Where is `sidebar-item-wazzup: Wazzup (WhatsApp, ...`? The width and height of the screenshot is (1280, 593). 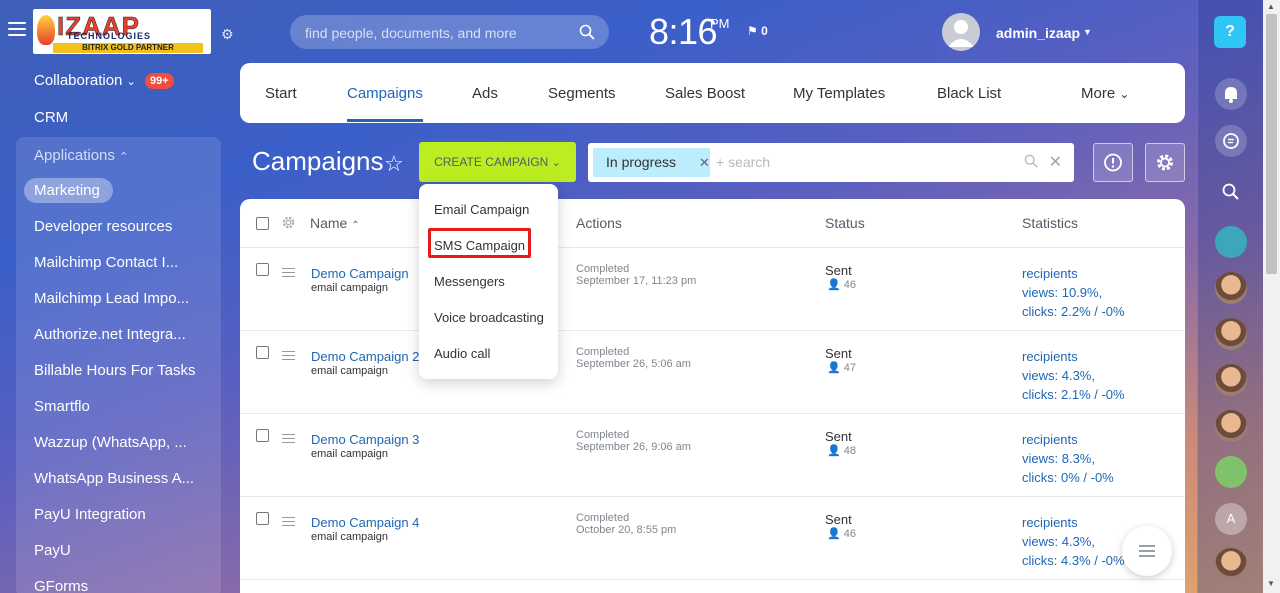
sidebar-item-wazzup: Wazzup (WhatsApp, ... is located at coordinates (110, 442).